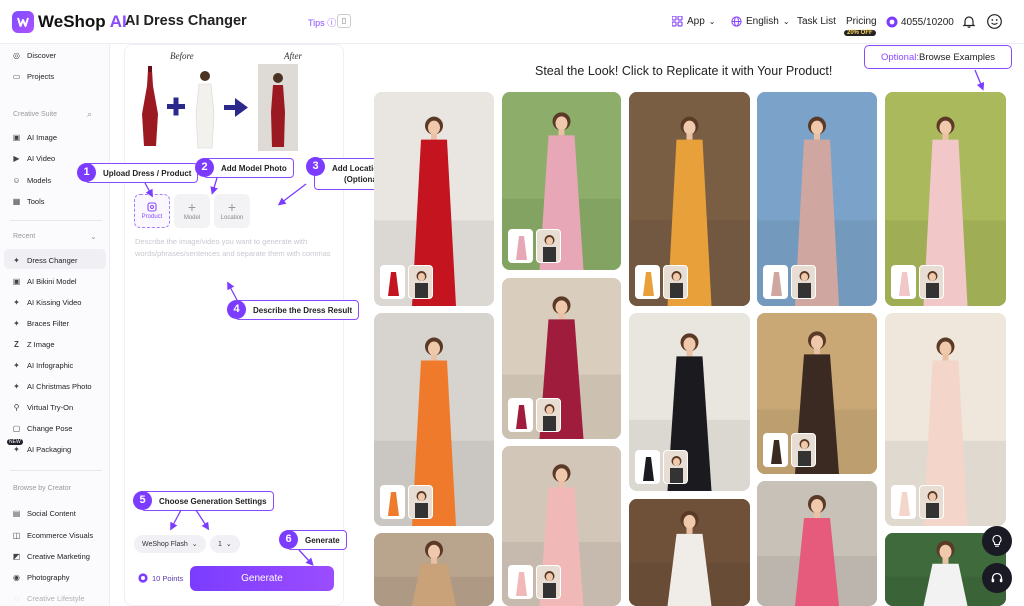 The height and width of the screenshot is (606, 1024). What do you see at coordinates (143, 578) in the screenshot?
I see `credit-icon` at bounding box center [143, 578].